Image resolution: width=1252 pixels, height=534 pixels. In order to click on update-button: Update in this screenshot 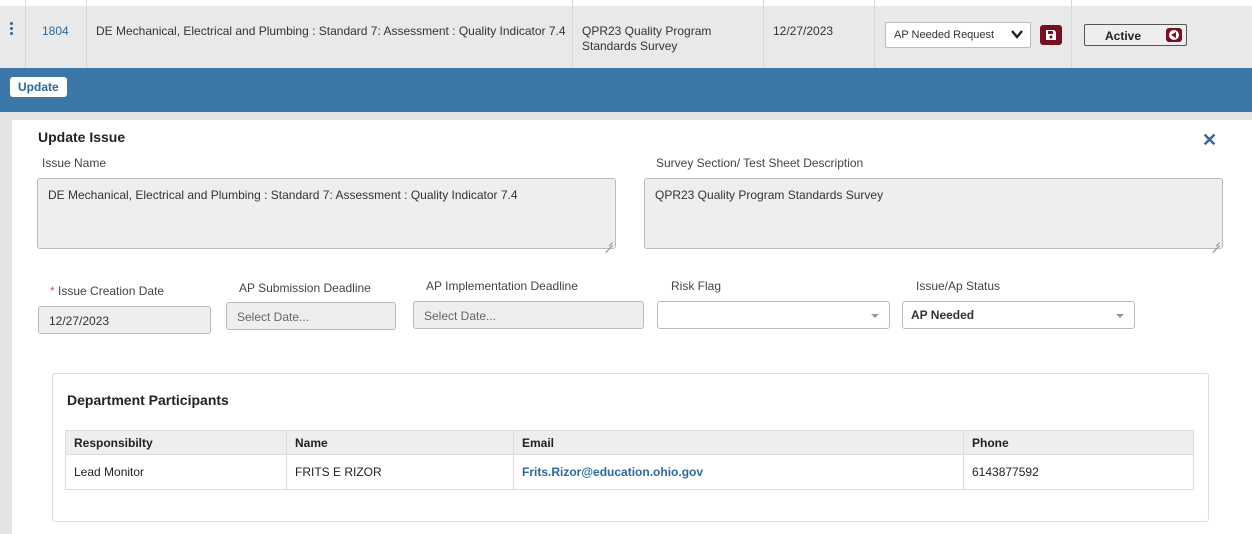, I will do `click(38, 87)`.